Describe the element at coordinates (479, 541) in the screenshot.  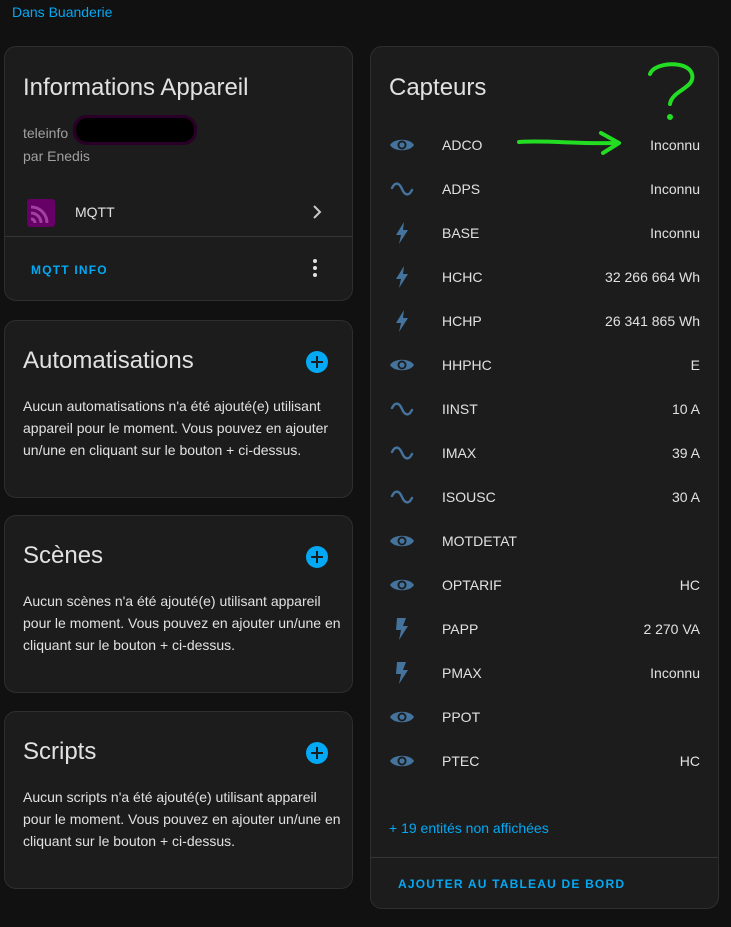
I see `sensor-name: MOTDETAT` at that location.